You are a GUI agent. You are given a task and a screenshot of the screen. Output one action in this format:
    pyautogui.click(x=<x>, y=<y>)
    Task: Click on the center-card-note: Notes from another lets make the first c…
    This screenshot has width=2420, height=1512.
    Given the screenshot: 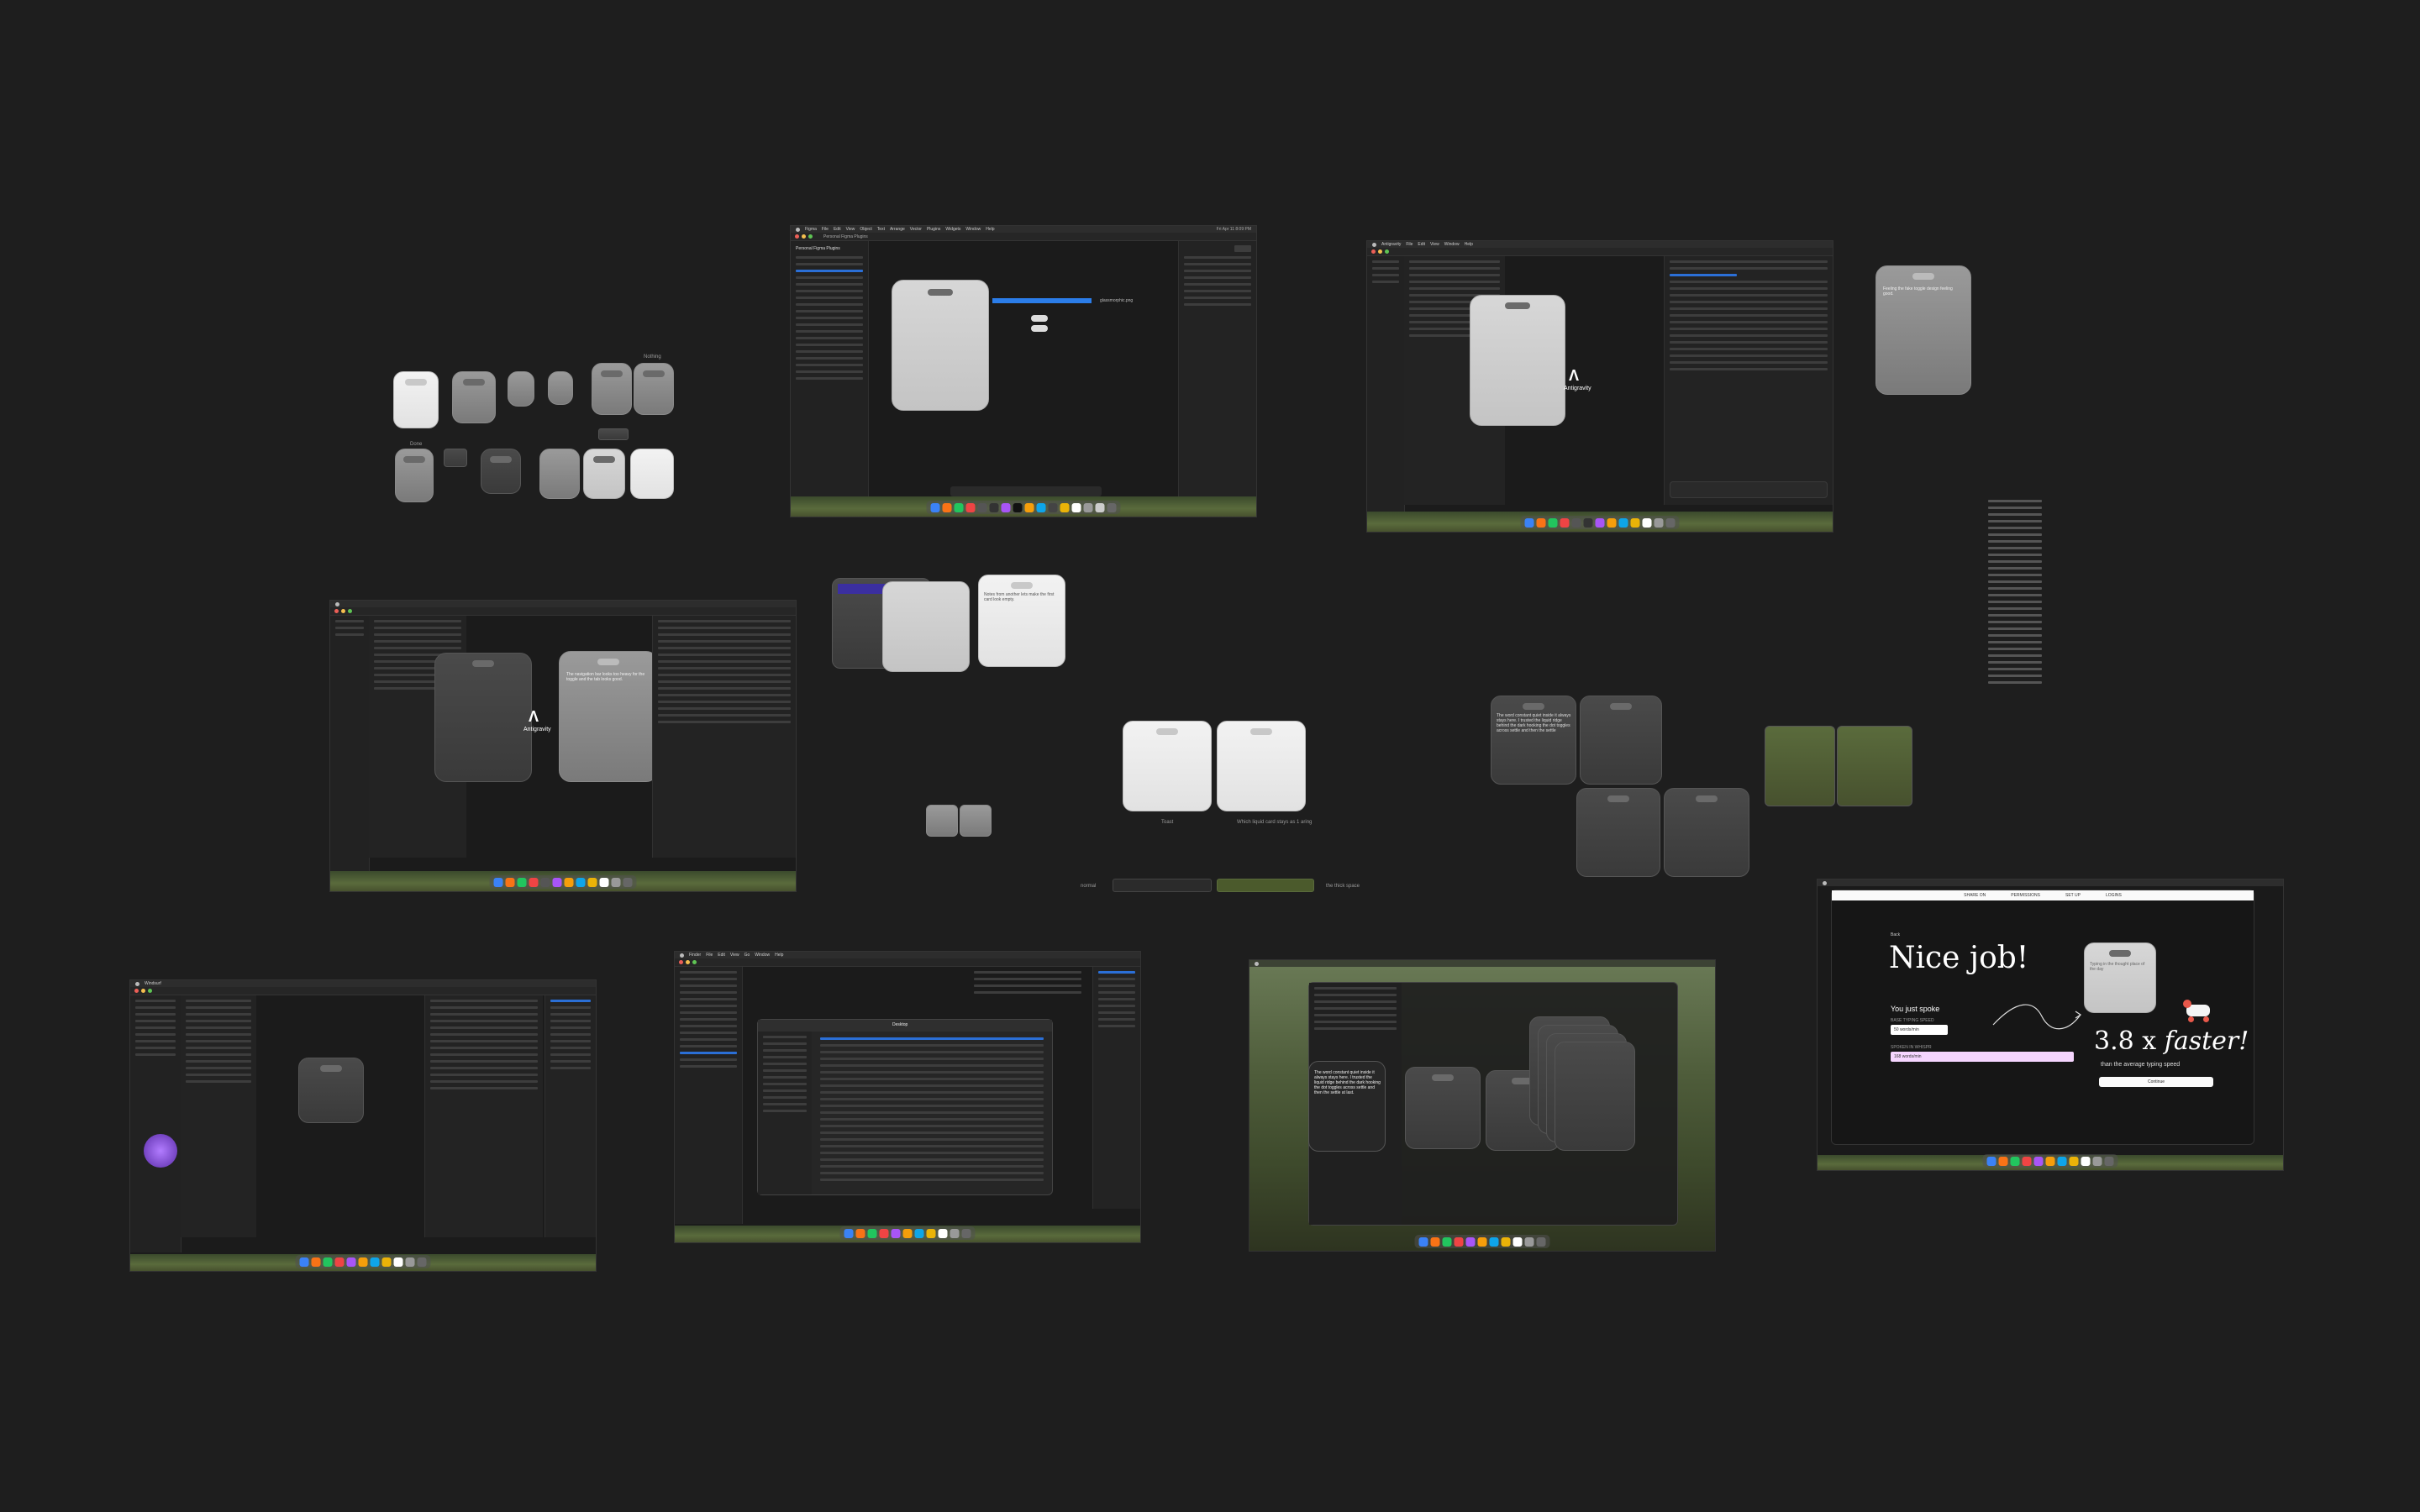 What is the action you would take?
    pyautogui.click(x=1022, y=621)
    